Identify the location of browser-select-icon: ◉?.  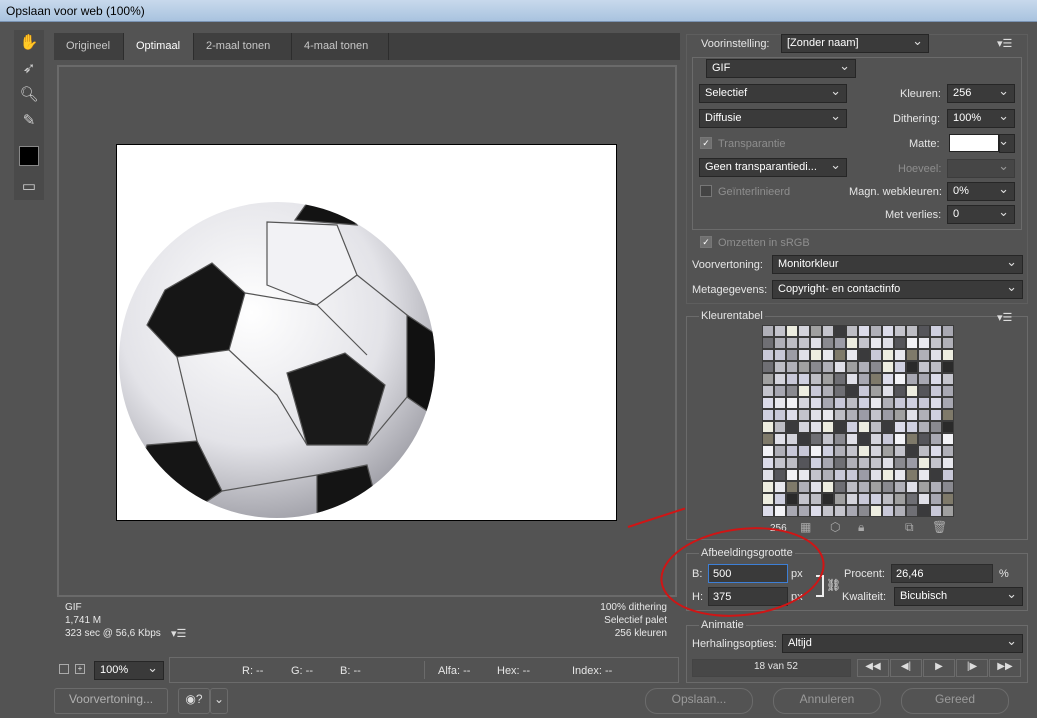
(194, 701).